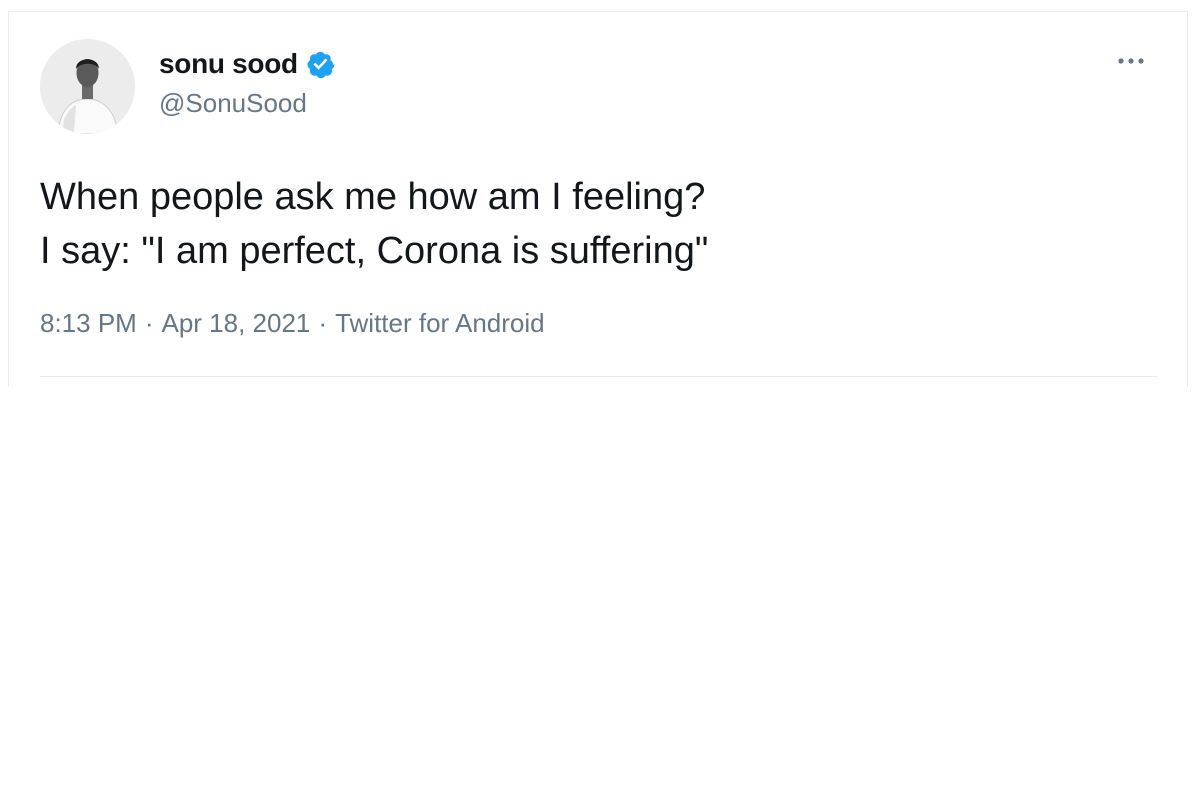  I want to click on tweet-source: Twitter for Android, so click(440, 323).